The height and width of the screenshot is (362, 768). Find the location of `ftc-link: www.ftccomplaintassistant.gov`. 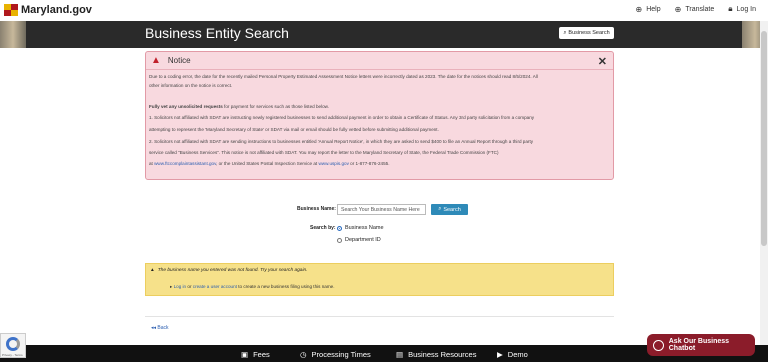

ftc-link: www.ftccomplaintassistant.gov is located at coordinates (185, 163).